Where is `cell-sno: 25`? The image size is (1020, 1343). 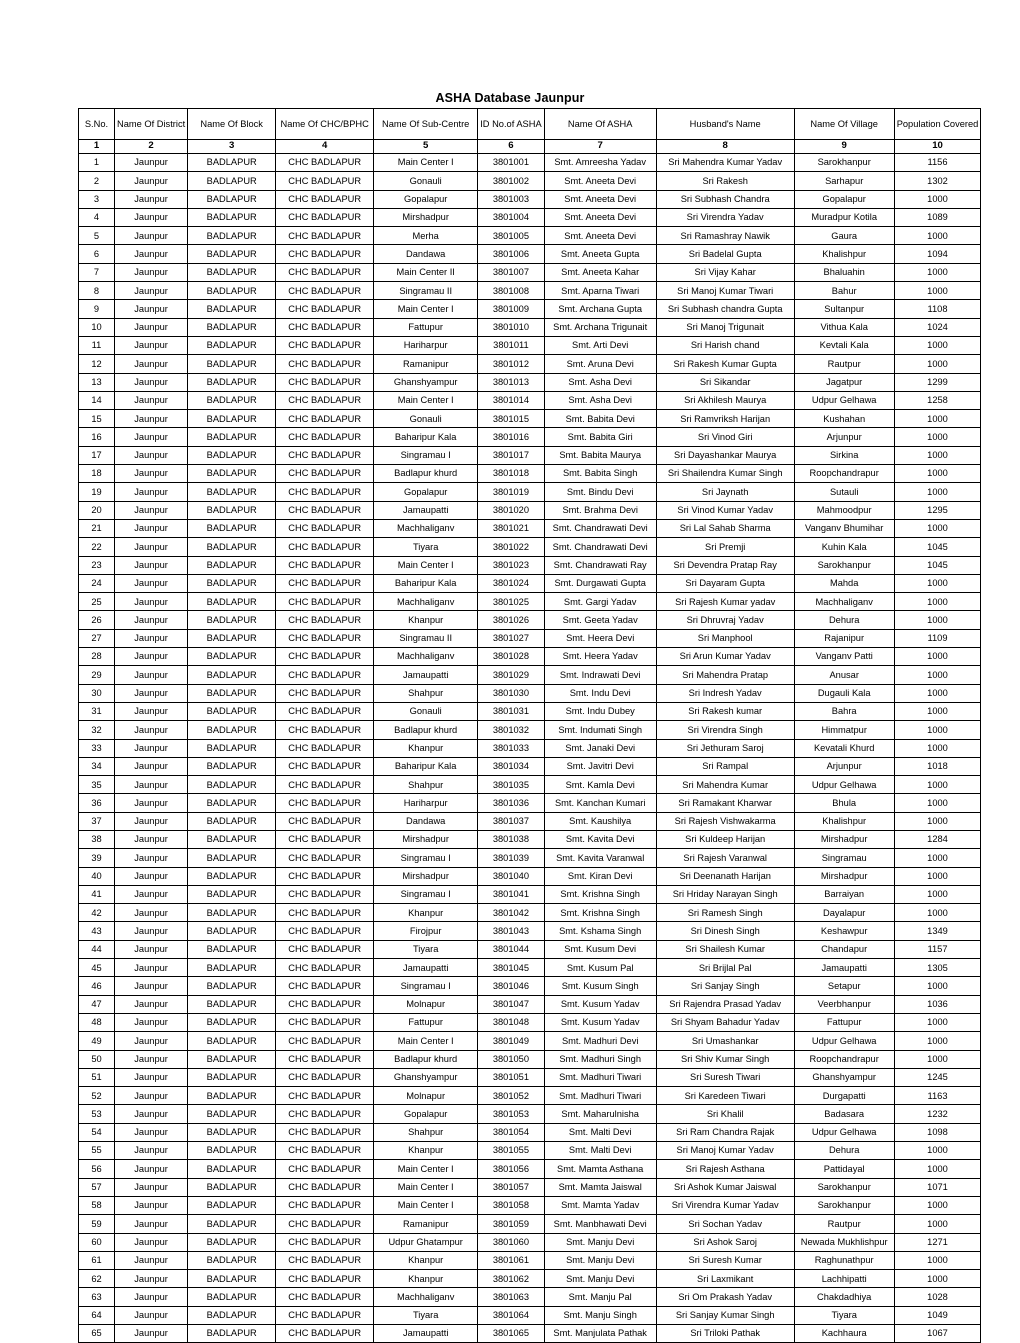 cell-sno: 25 is located at coordinates (96, 602).